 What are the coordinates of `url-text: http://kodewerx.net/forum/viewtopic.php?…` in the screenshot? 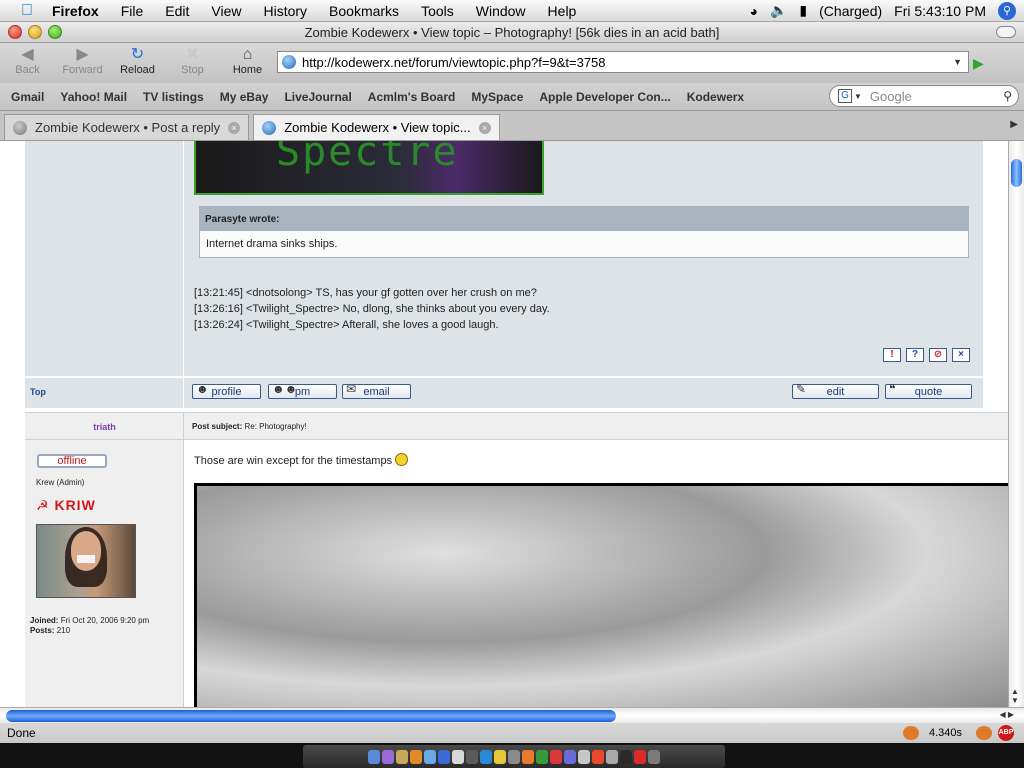 It's located at (454, 62).